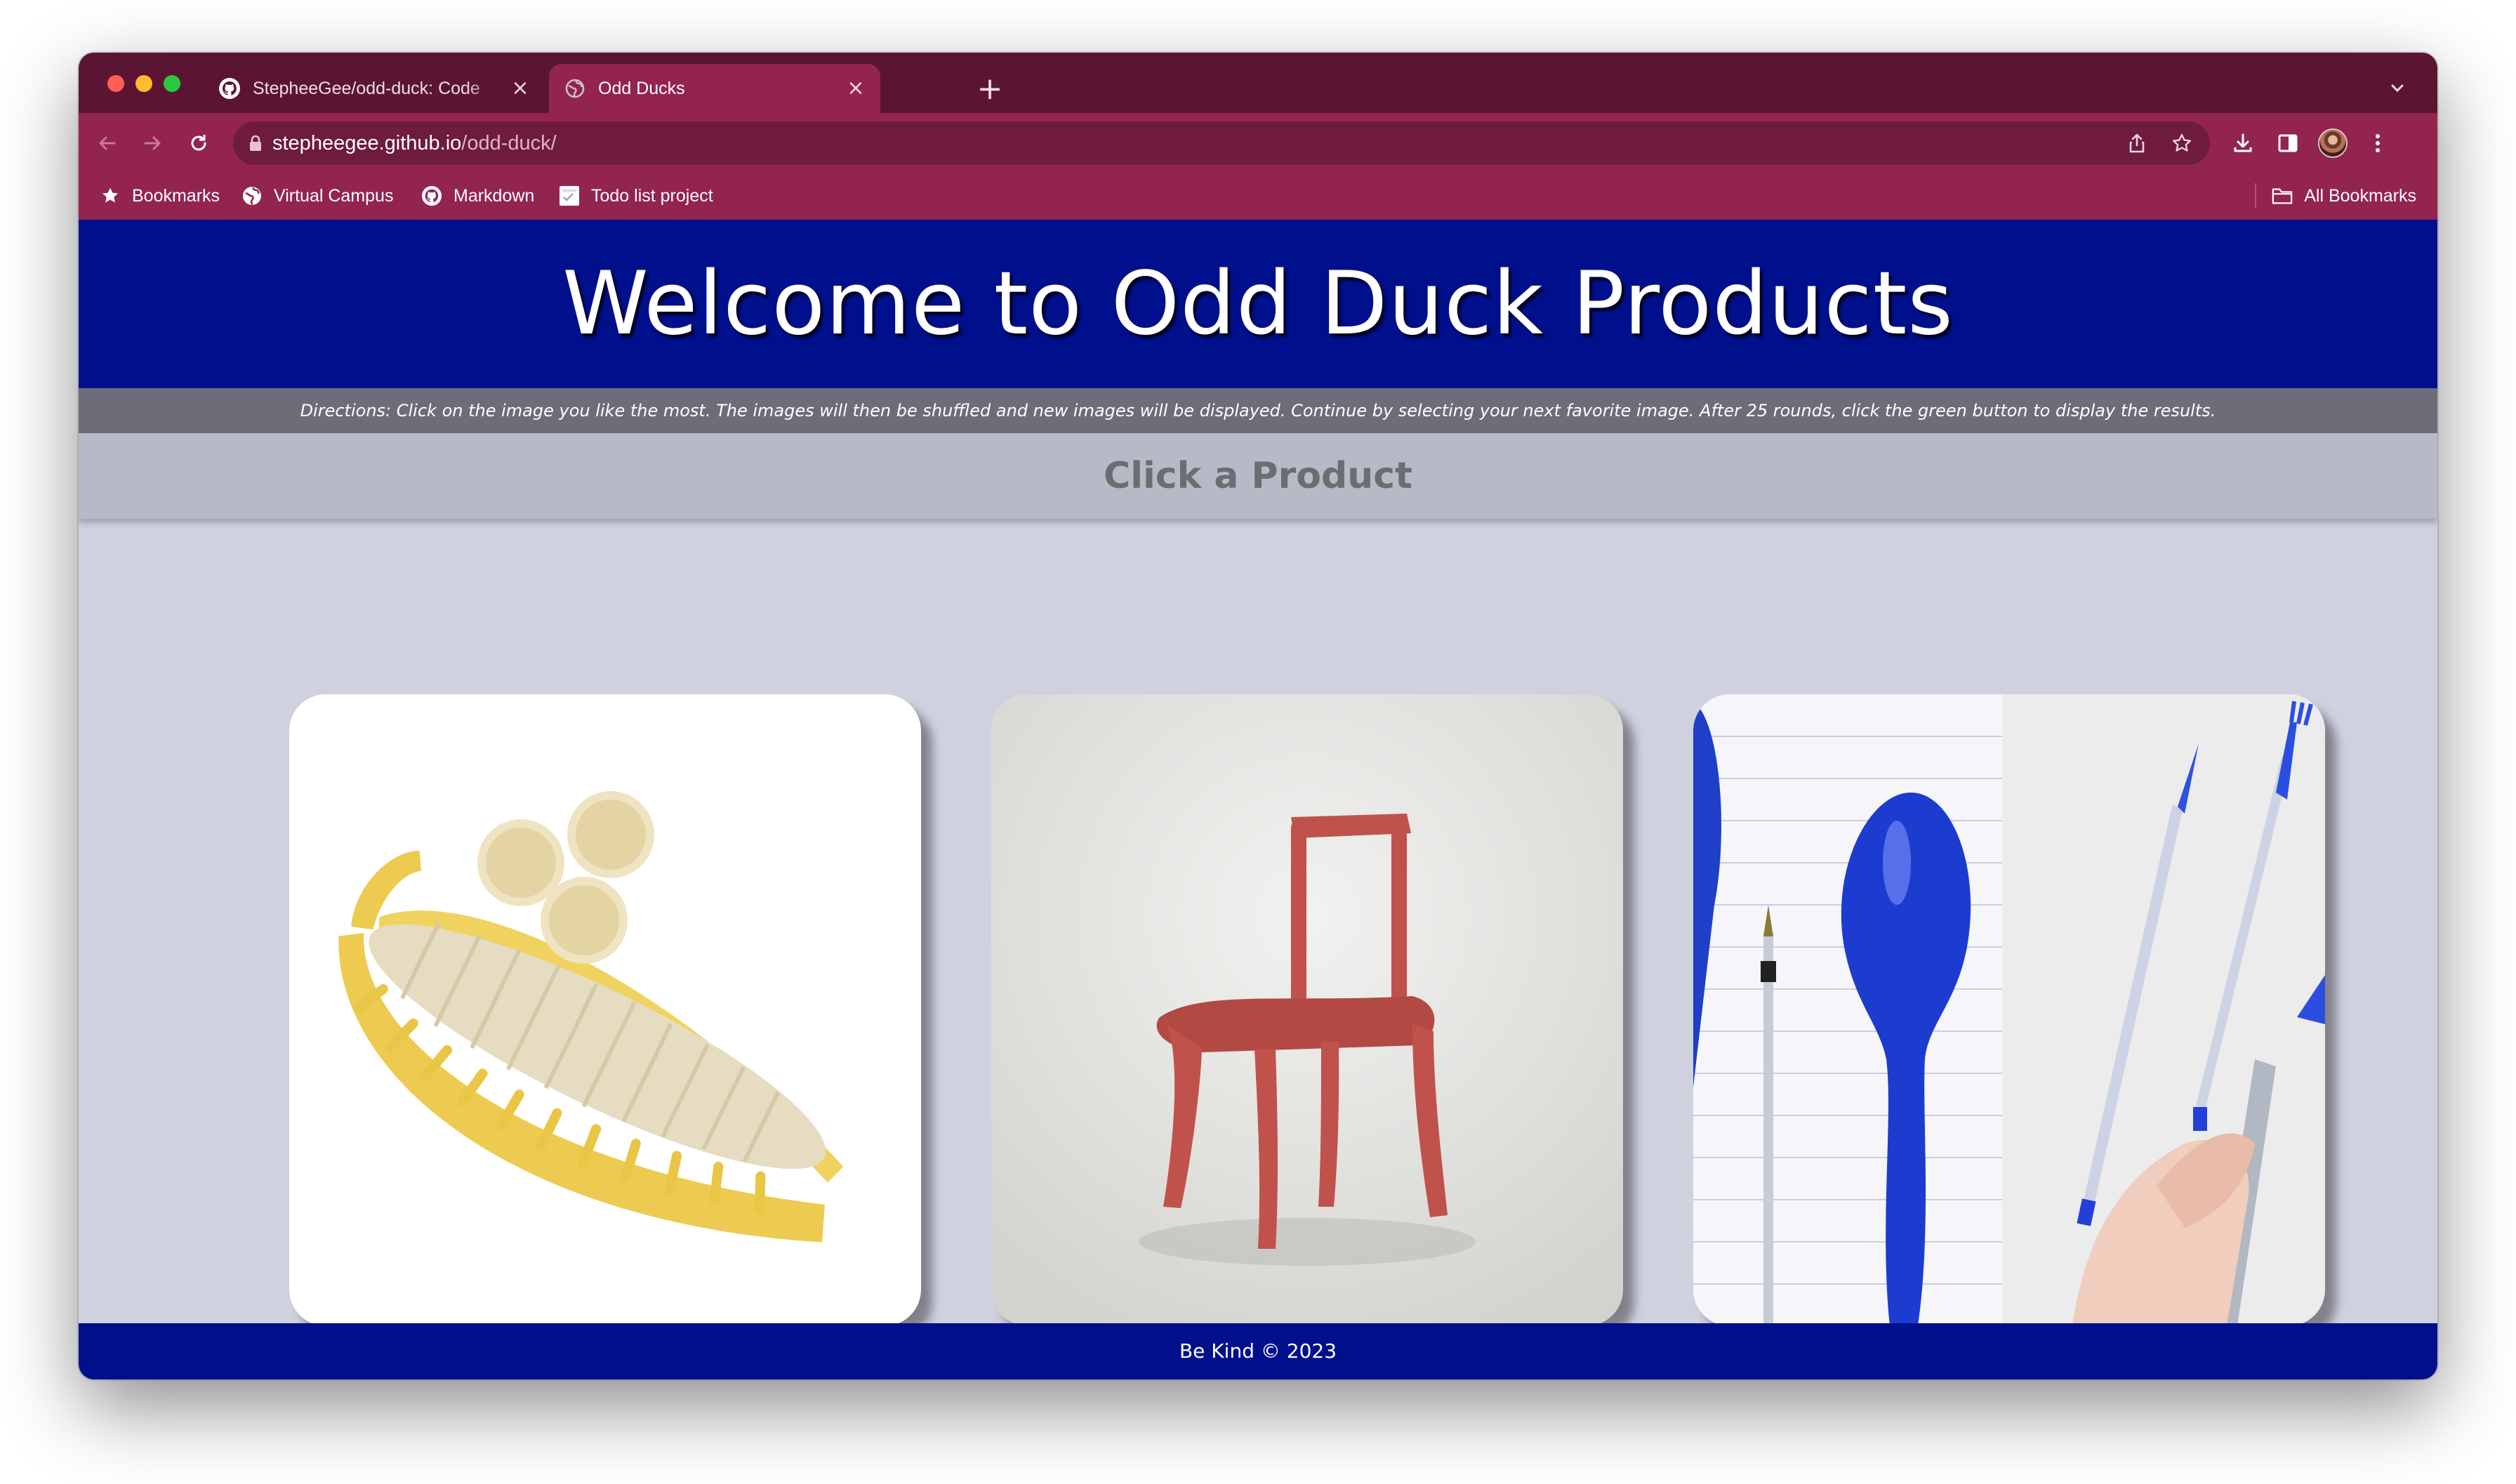 This screenshot has width=2516, height=1484. I want to click on share-icon, so click(2137, 143).